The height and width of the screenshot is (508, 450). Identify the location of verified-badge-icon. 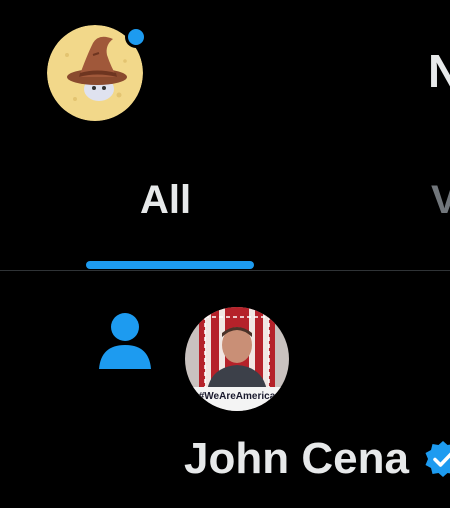
(436, 459).